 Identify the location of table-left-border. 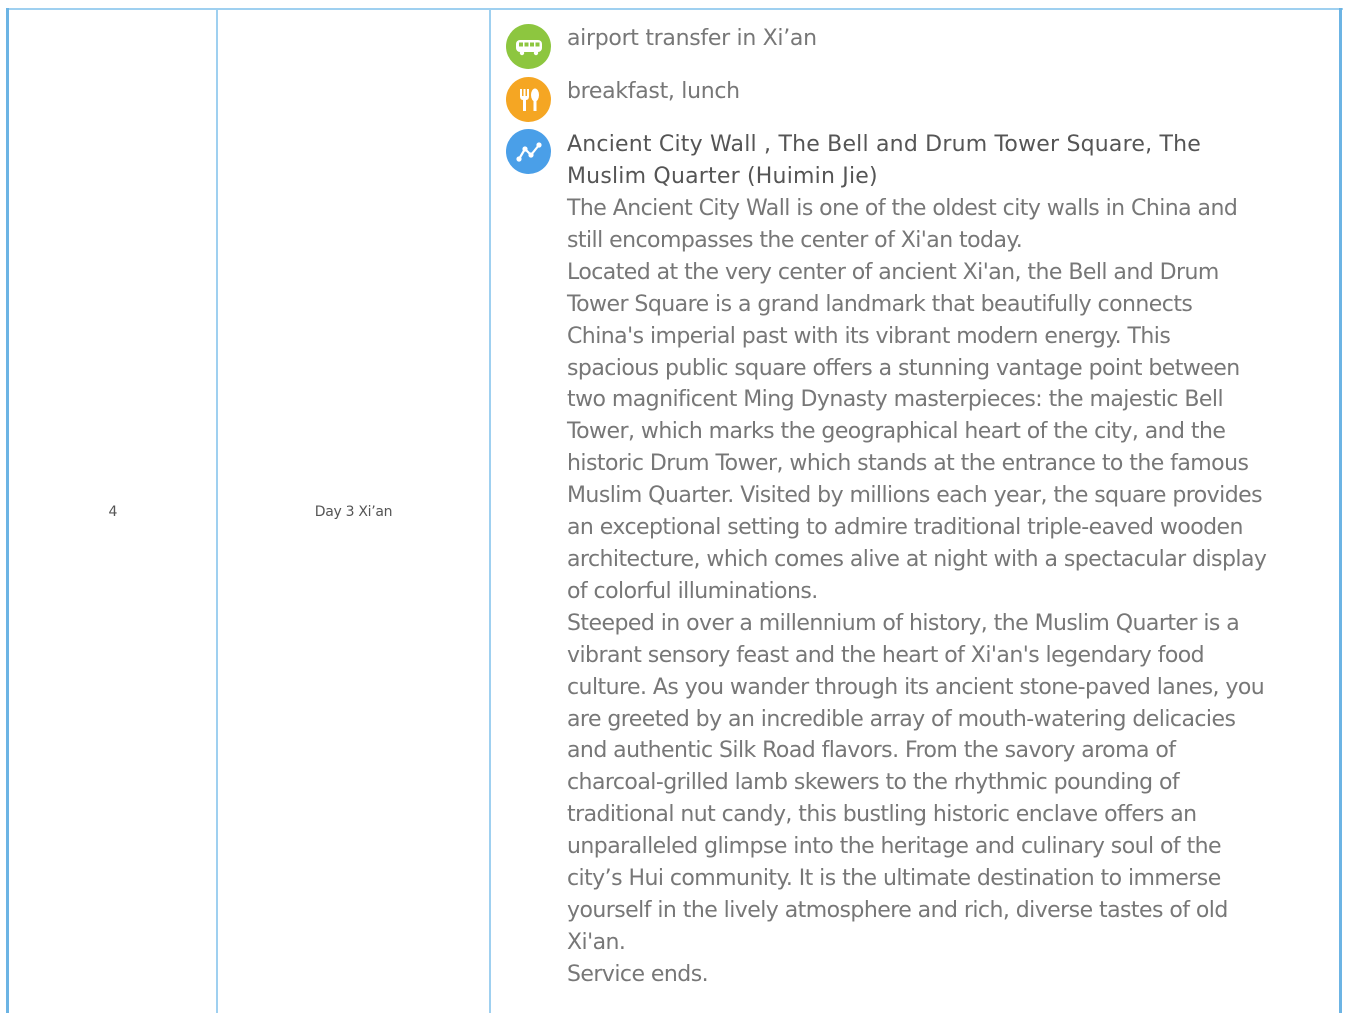
(7, 510).